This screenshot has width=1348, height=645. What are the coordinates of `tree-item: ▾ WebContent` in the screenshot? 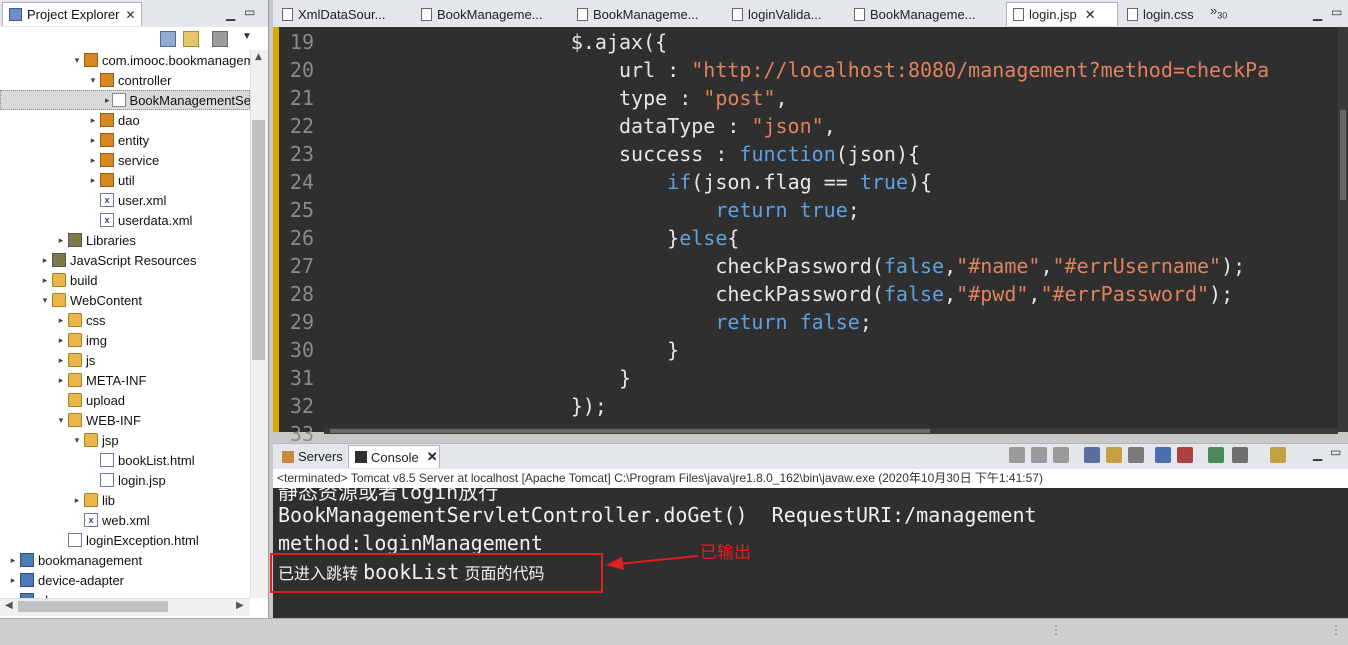 It's located at (125, 300).